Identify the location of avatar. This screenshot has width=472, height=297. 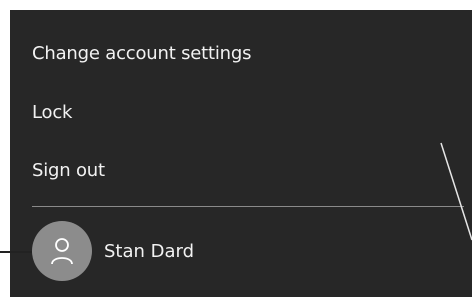
(62, 251).